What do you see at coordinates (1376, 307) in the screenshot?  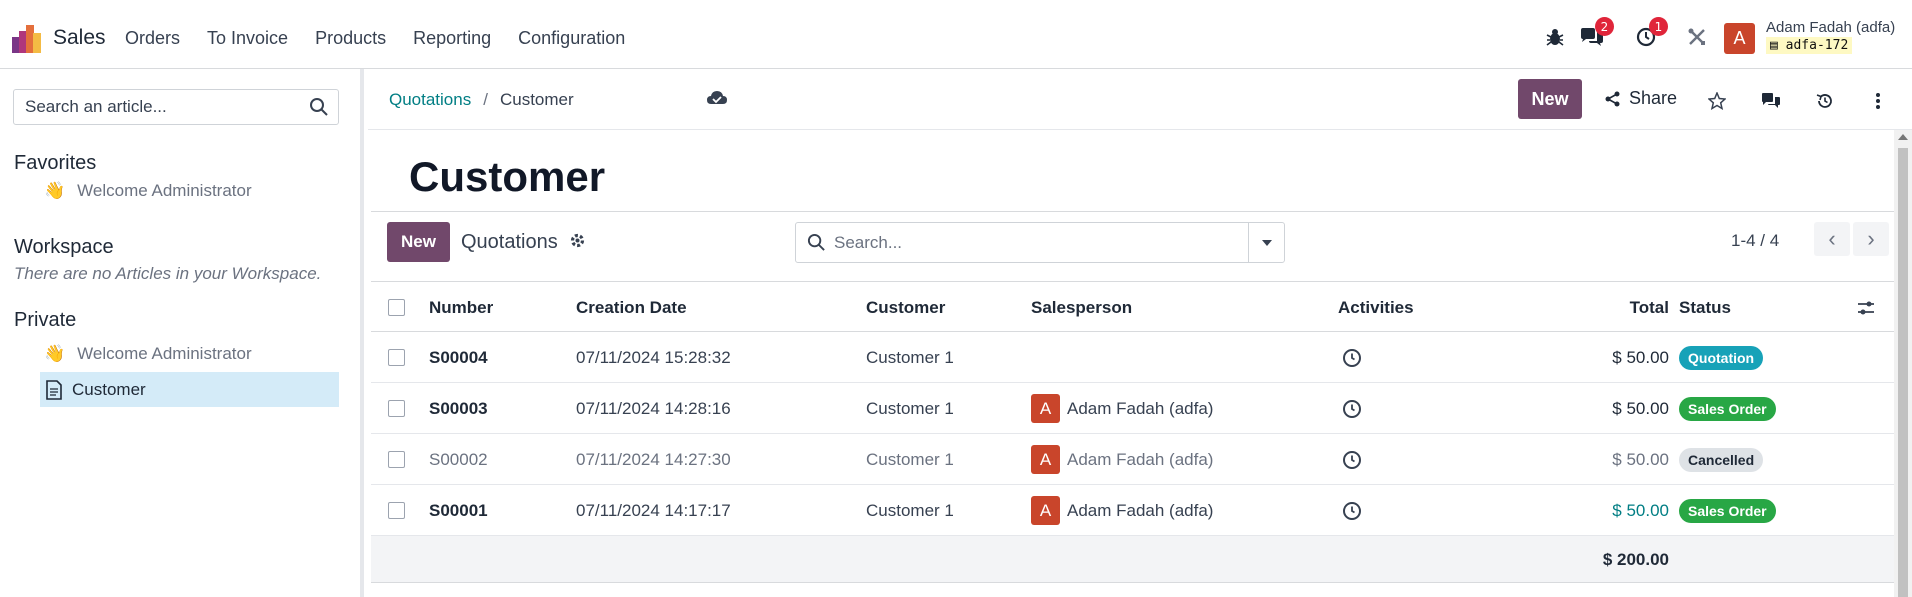 I see `column-activities: Activities` at bounding box center [1376, 307].